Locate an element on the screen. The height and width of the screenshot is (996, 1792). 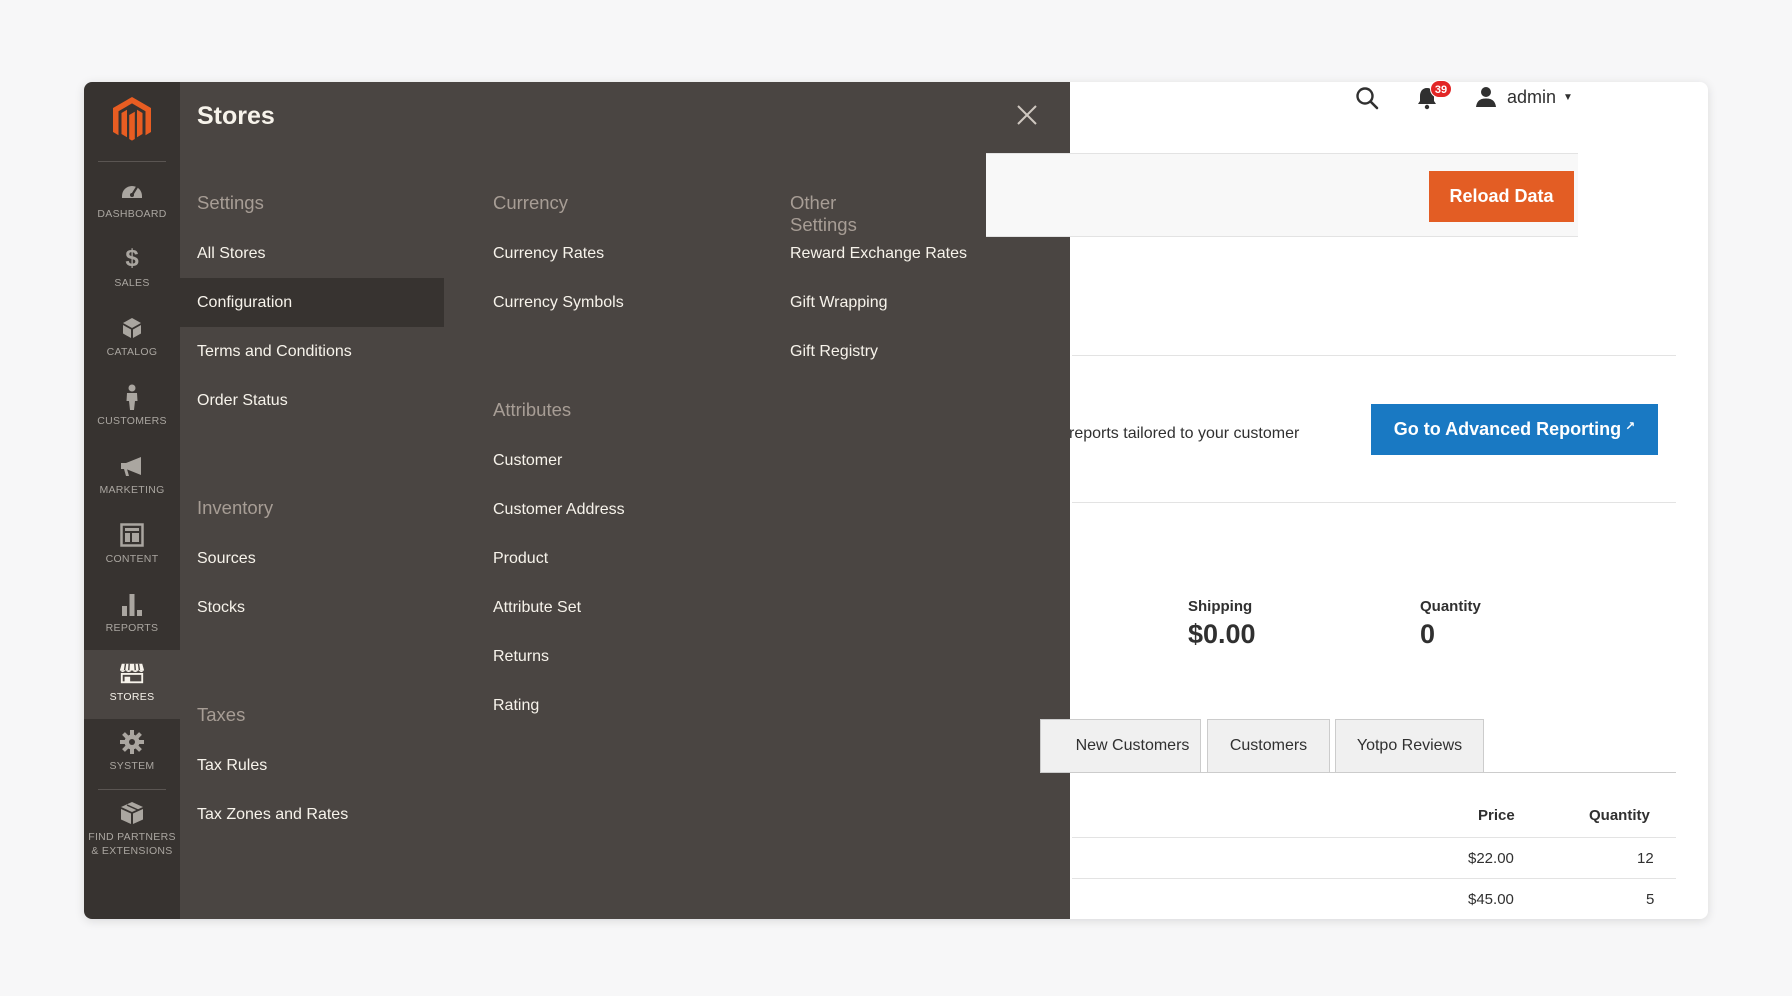
menu-item-order-status: Order Status is located at coordinates (312, 400).